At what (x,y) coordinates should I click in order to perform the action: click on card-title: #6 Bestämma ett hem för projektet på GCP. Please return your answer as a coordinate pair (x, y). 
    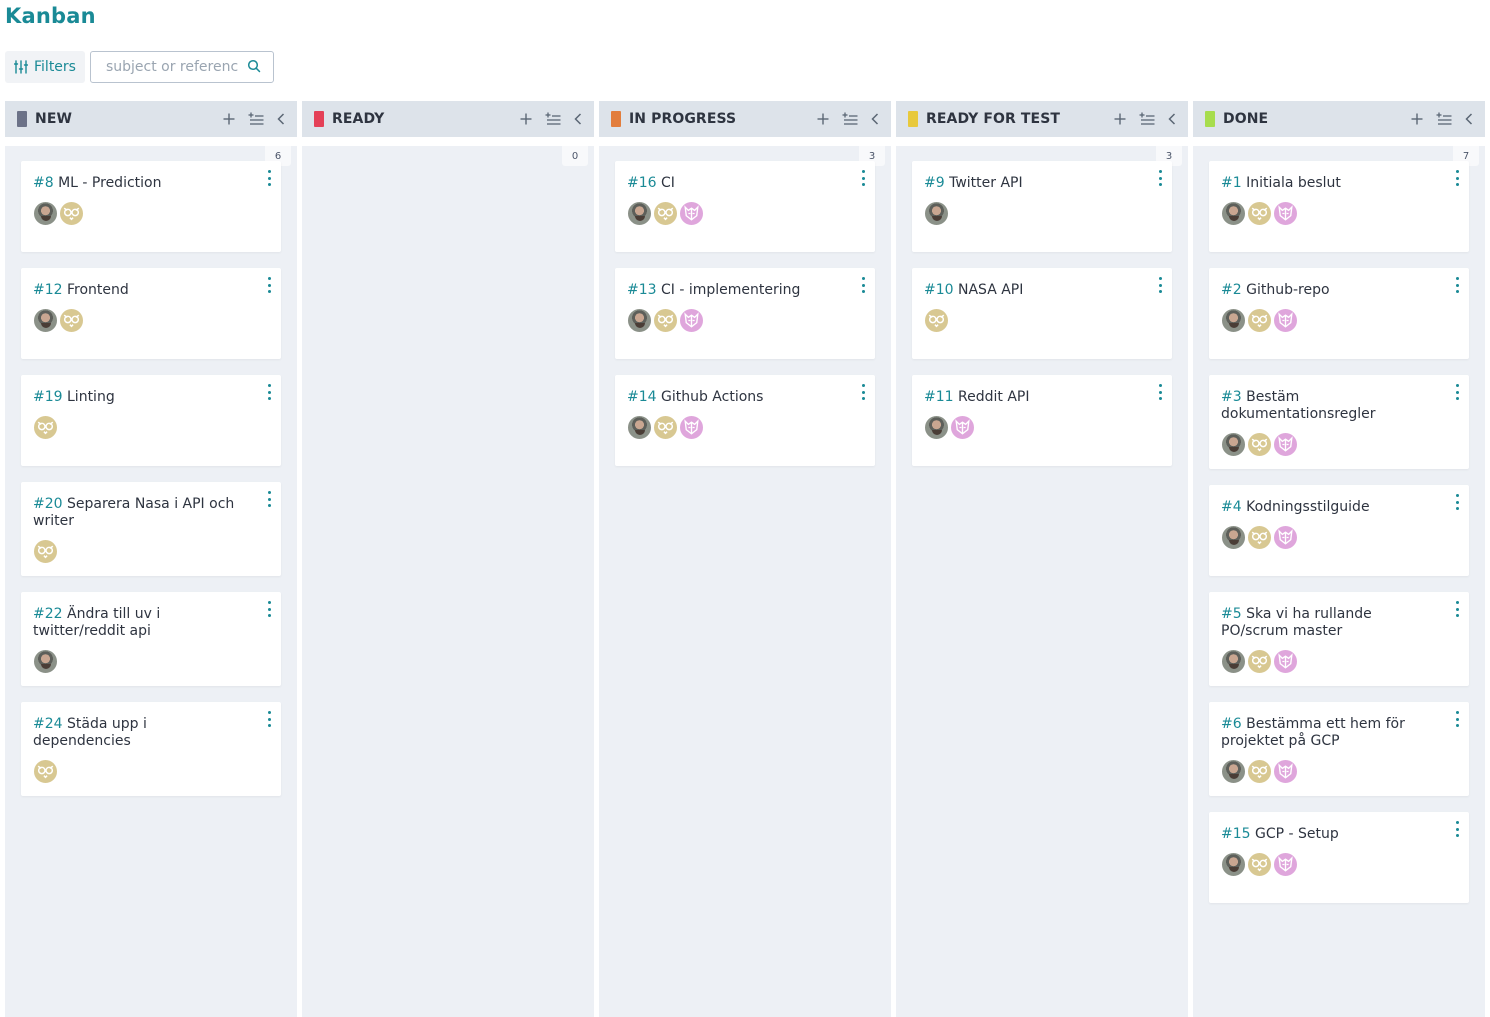
    Looking at the image, I should click on (1339, 733).